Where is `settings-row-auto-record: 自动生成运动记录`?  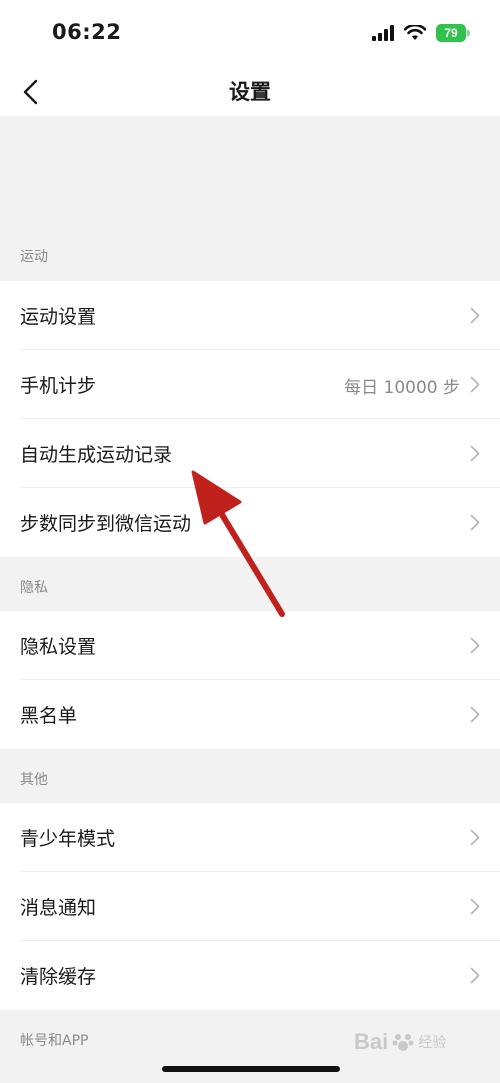 settings-row-auto-record: 自动生成运动记录 is located at coordinates (250, 453).